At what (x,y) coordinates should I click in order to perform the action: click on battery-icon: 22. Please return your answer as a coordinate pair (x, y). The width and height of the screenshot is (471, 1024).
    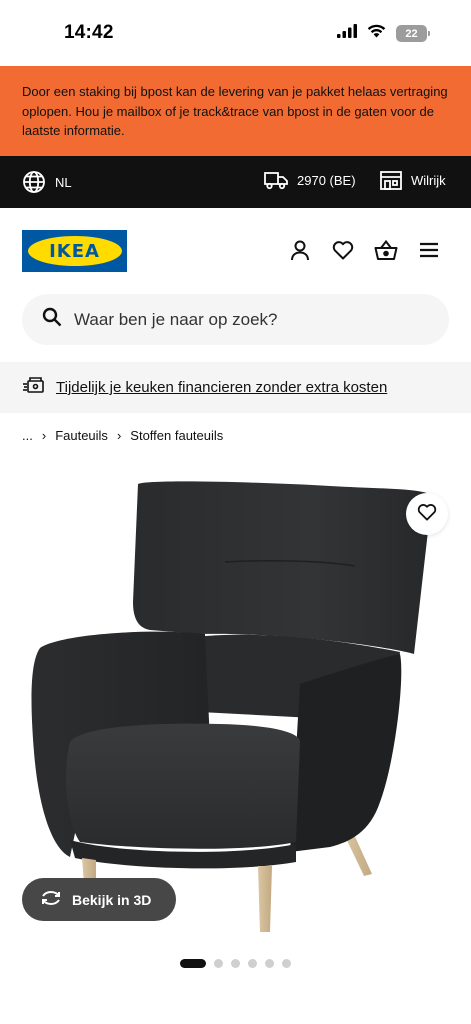
    Looking at the image, I should click on (413, 33).